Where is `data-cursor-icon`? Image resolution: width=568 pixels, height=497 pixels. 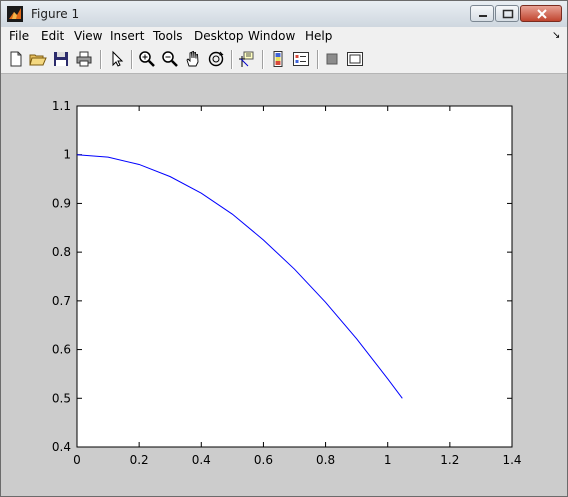
data-cursor-icon is located at coordinates (247, 59).